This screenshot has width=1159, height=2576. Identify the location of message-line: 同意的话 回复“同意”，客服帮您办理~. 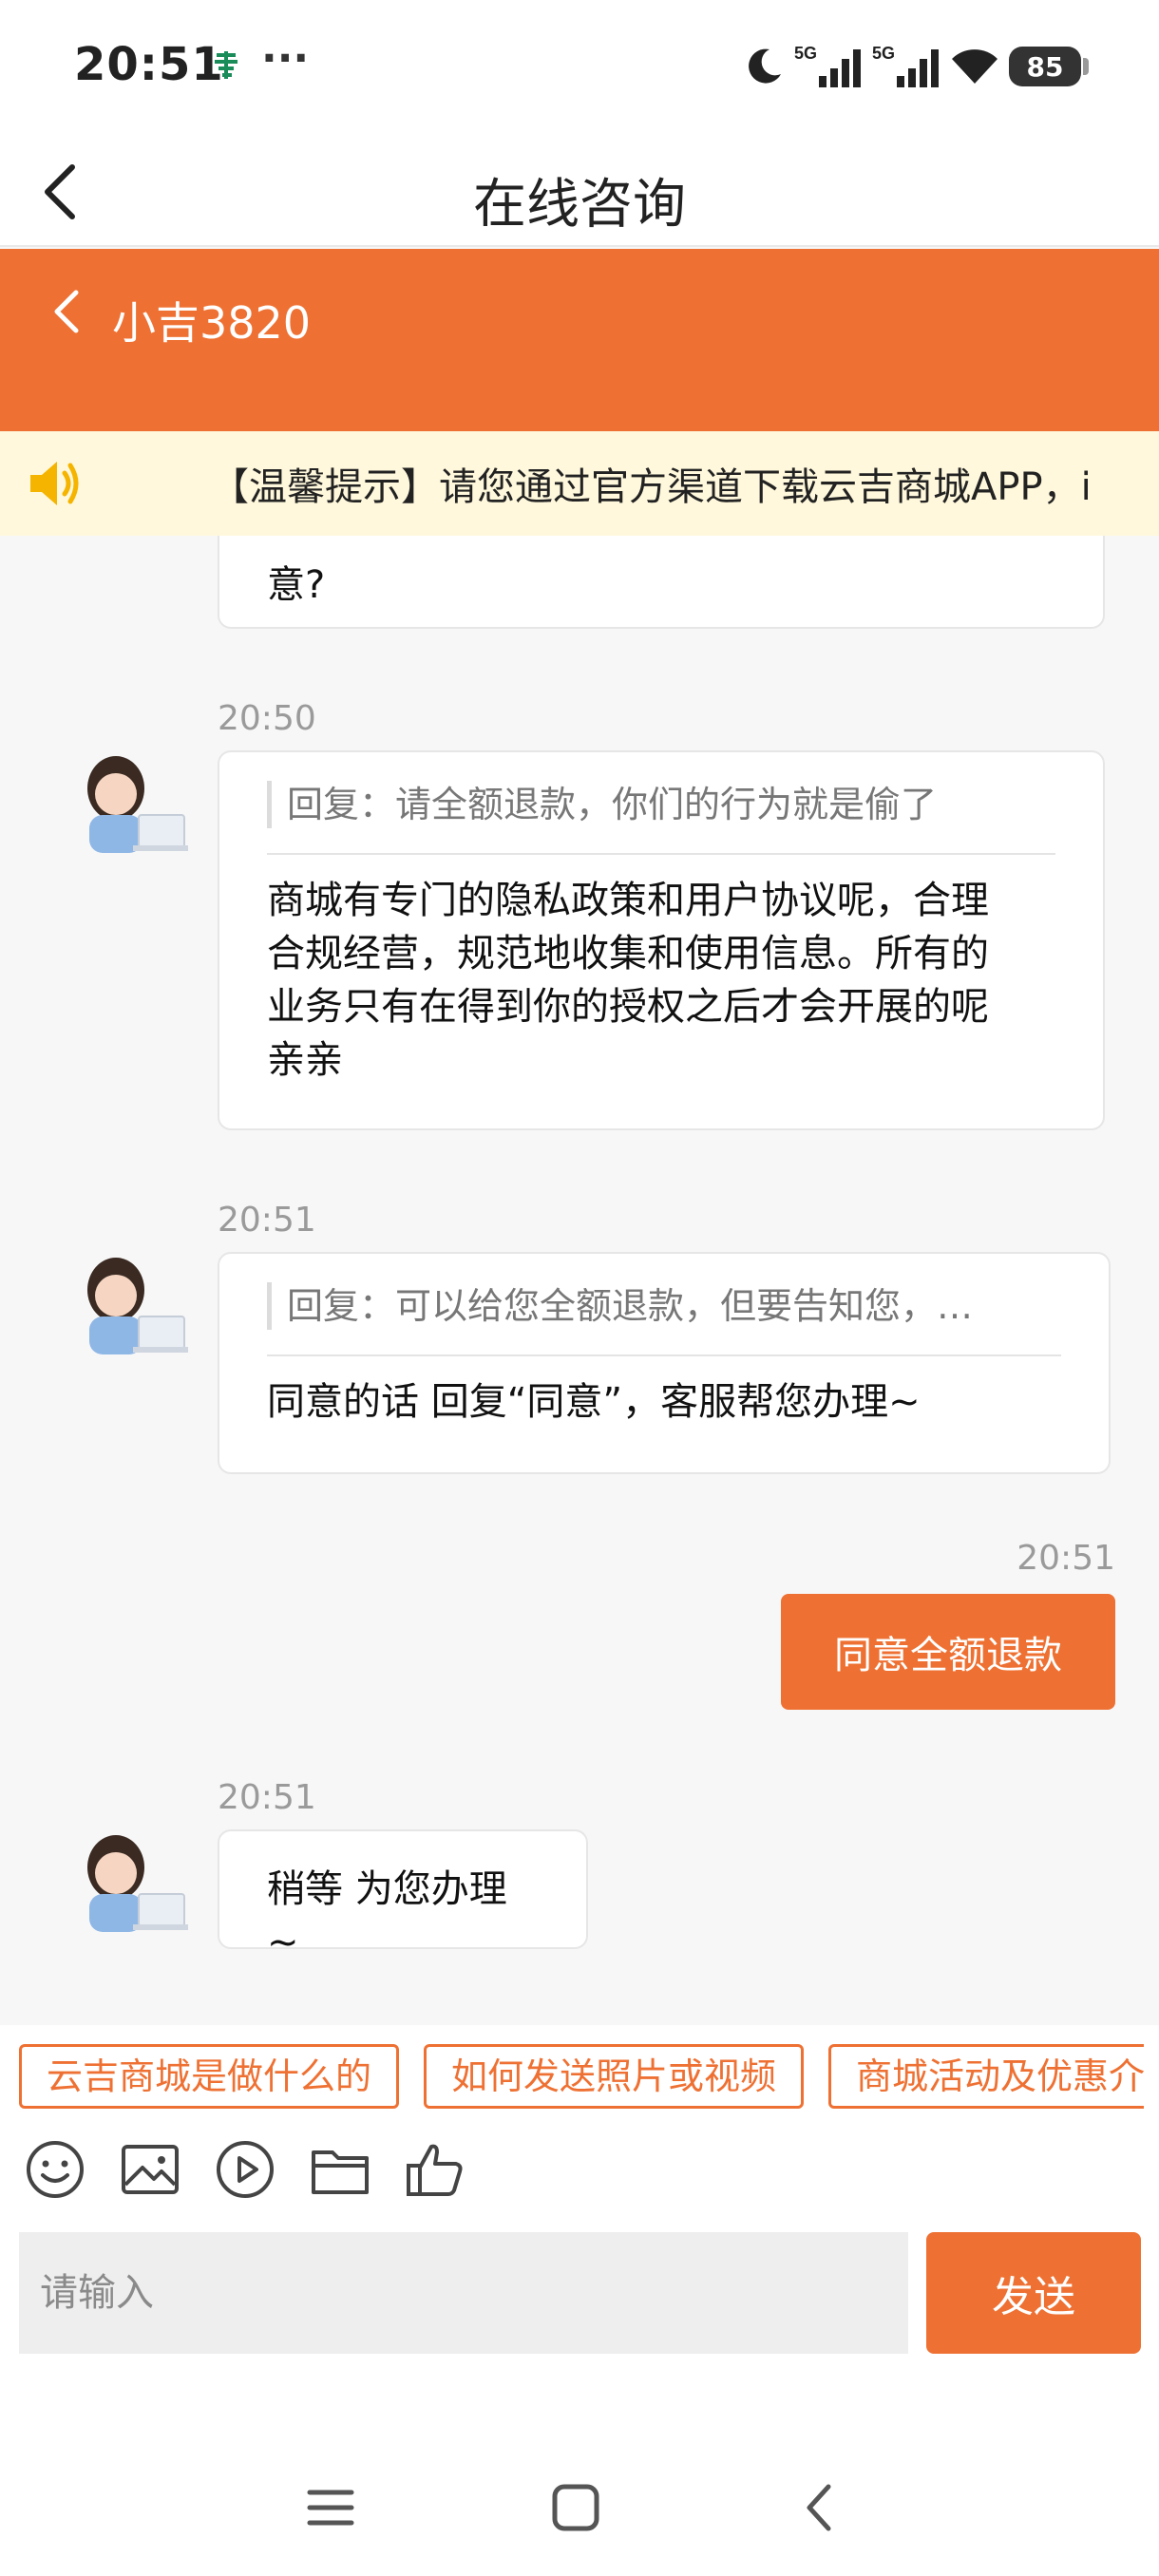
(594, 1402).